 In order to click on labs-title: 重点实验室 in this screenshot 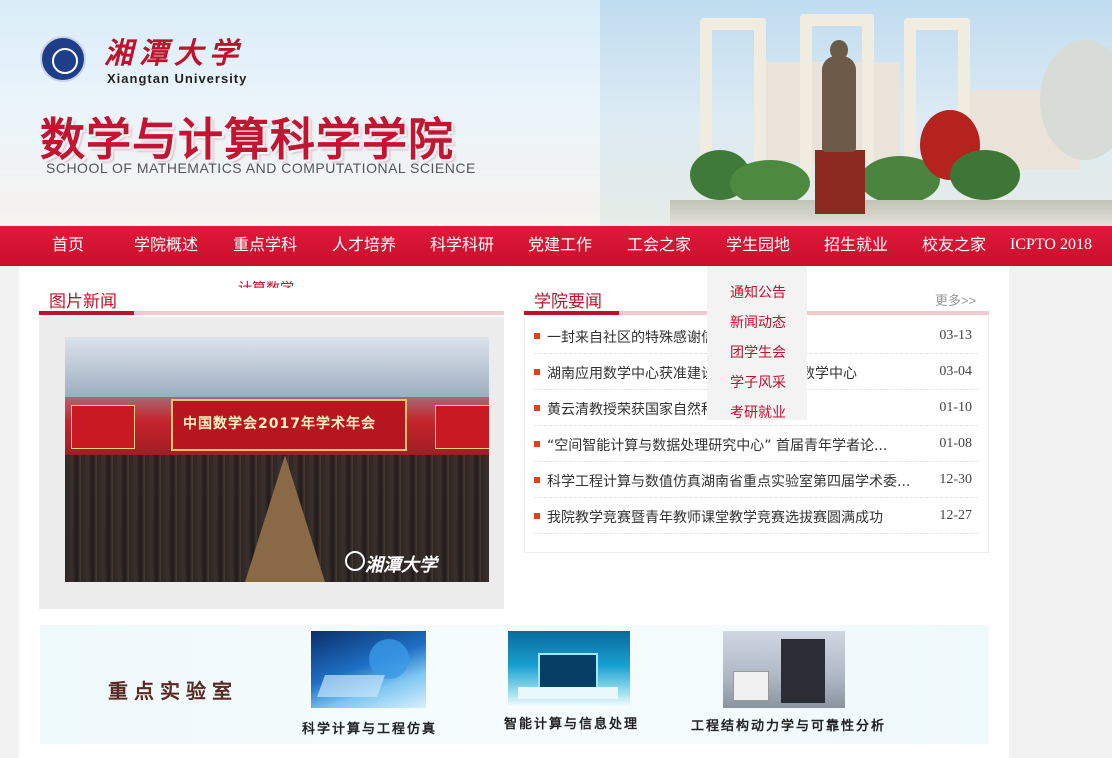, I will do `click(173, 691)`.